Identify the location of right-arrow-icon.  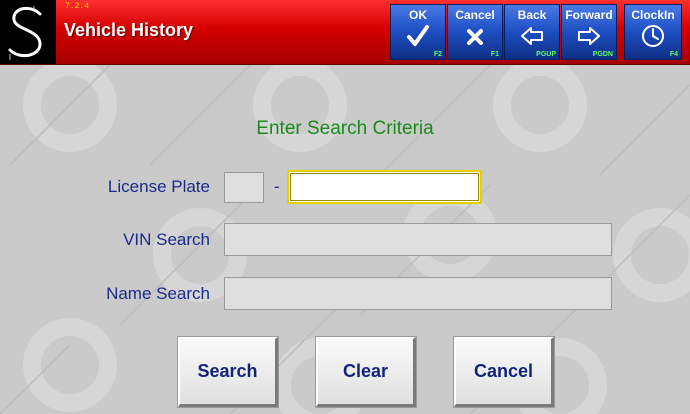
(589, 36).